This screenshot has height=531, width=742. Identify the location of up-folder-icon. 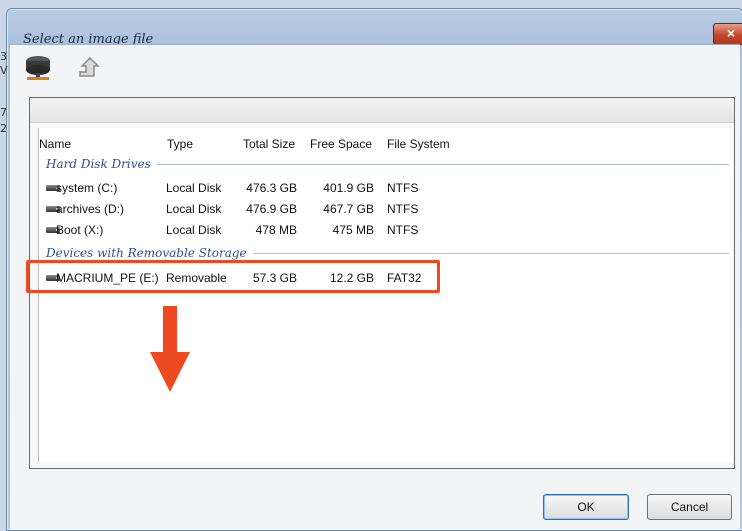
(89, 66).